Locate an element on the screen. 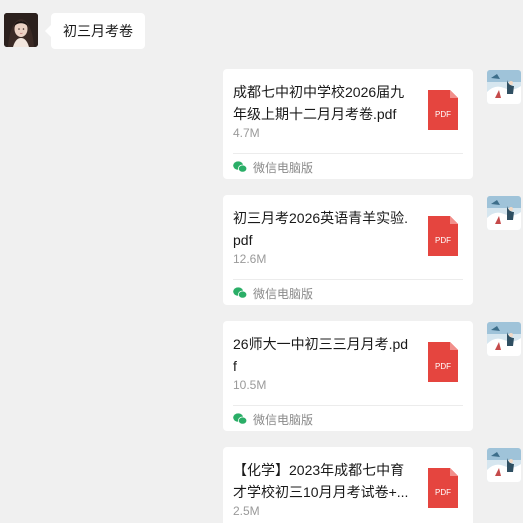  file-size: 4.7M is located at coordinates (246, 133).